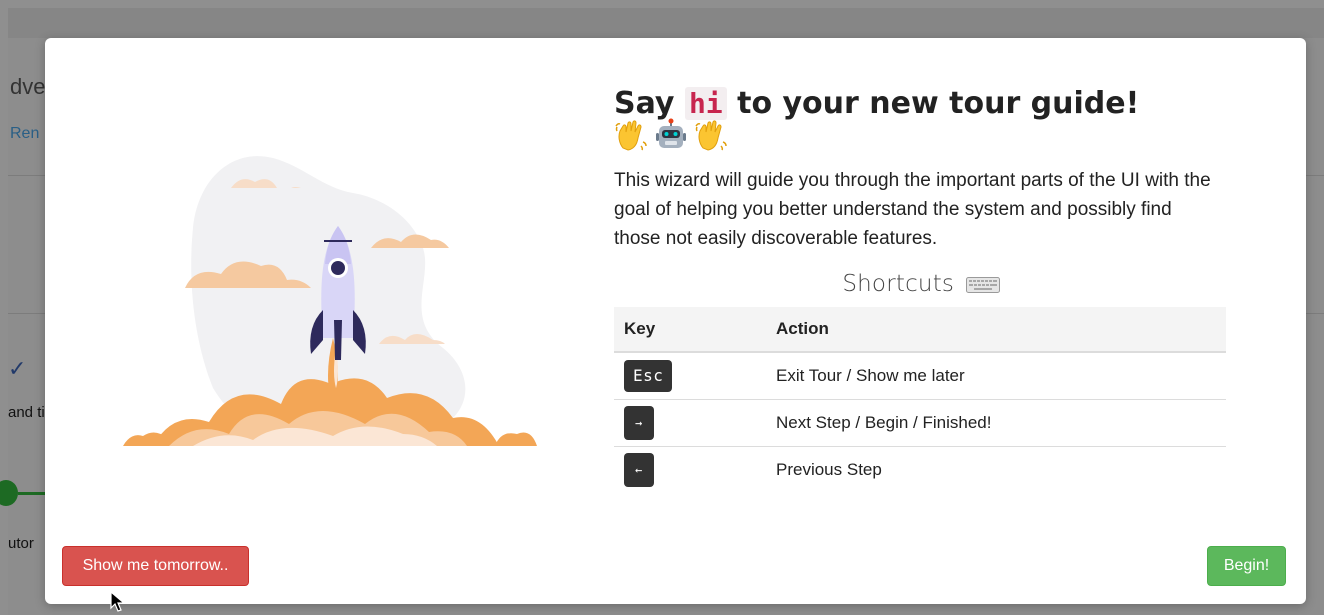  What do you see at coordinates (671, 133) in the screenshot?
I see `robot-icon` at bounding box center [671, 133].